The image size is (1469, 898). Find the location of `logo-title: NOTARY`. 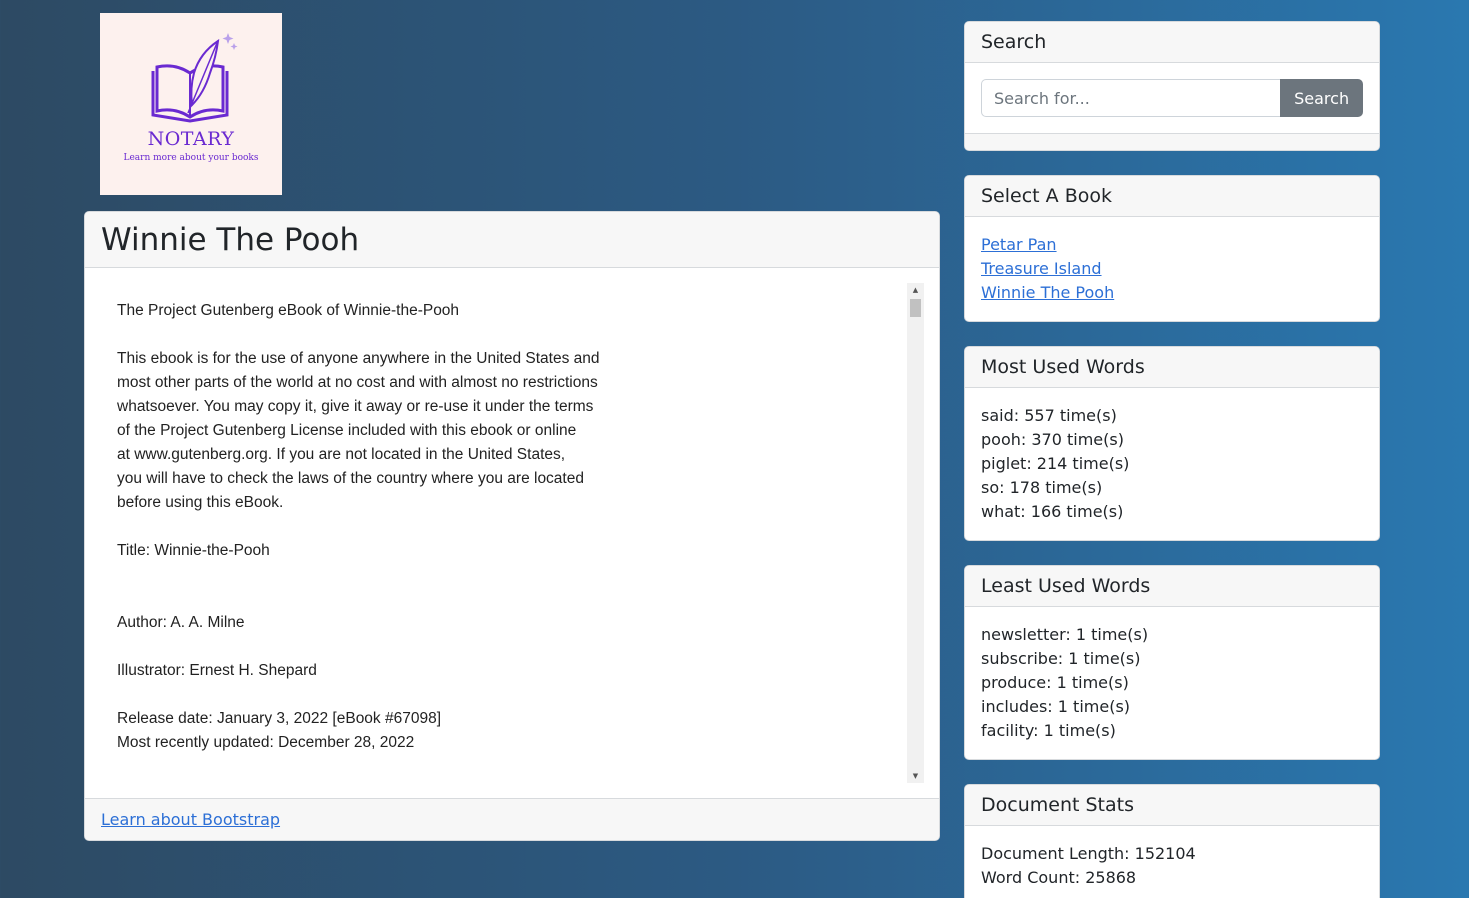

logo-title: NOTARY is located at coordinates (191, 139).